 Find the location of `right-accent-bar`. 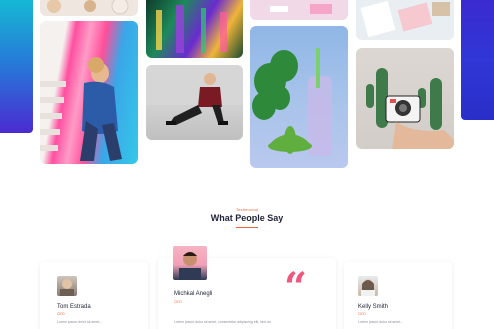

right-accent-bar is located at coordinates (477, 60).